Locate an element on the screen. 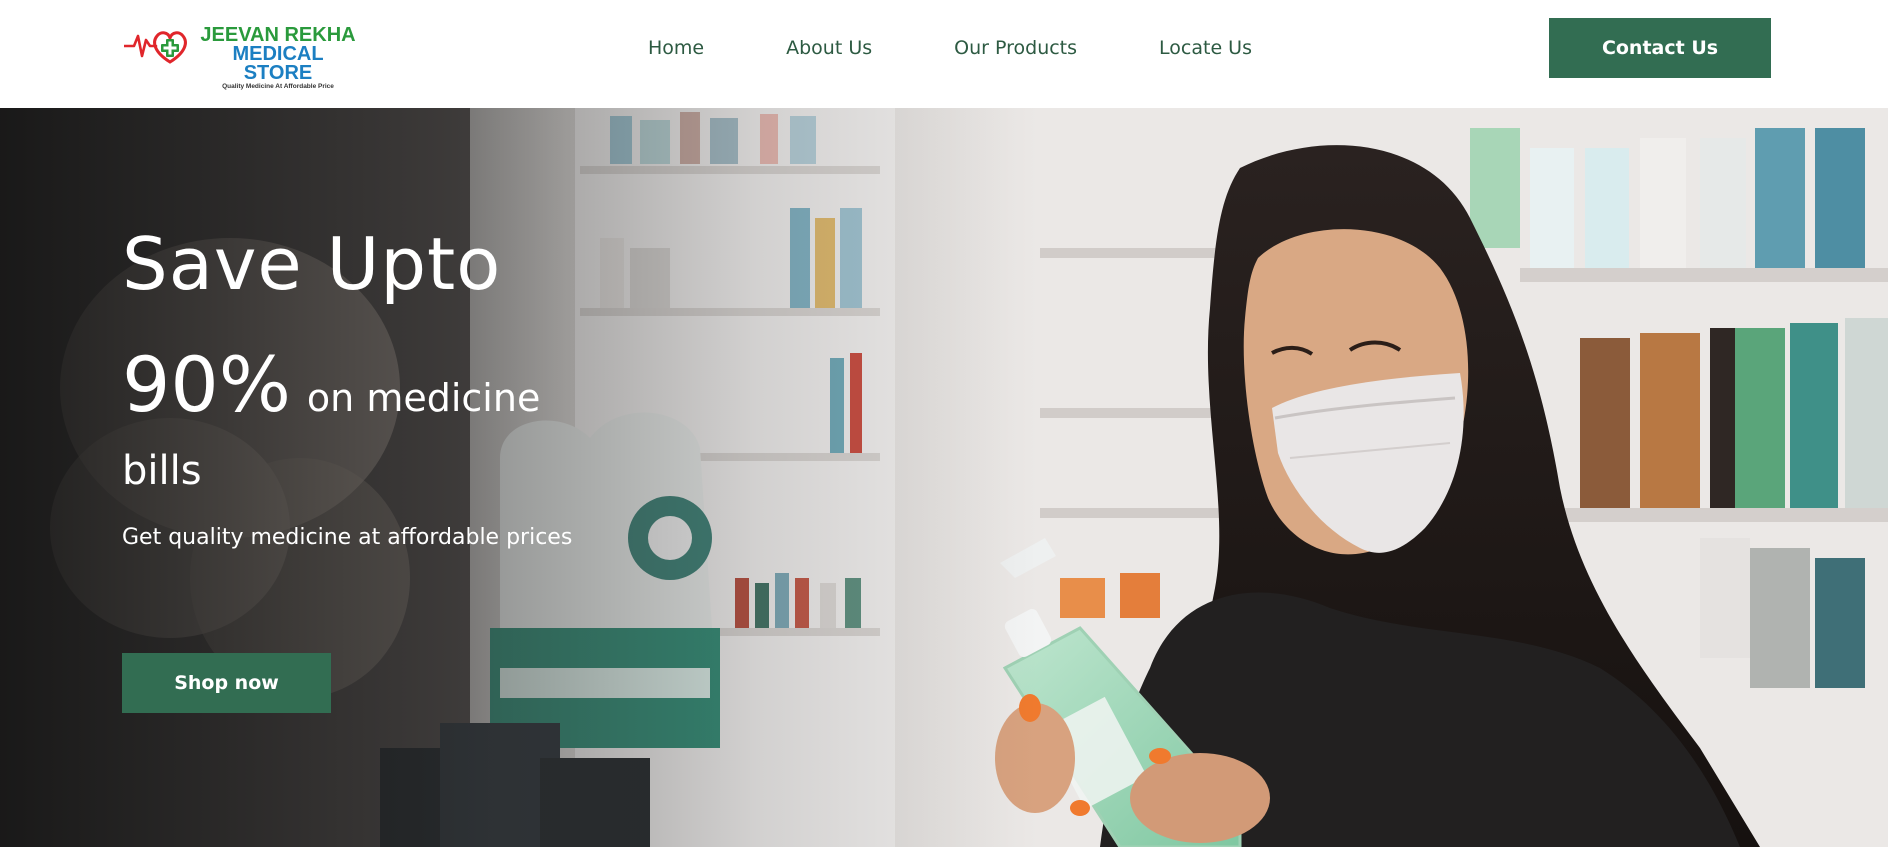 This screenshot has height=847, width=1888. main-nav: Home About Us Our Products Locate Us is located at coordinates (950, 48).